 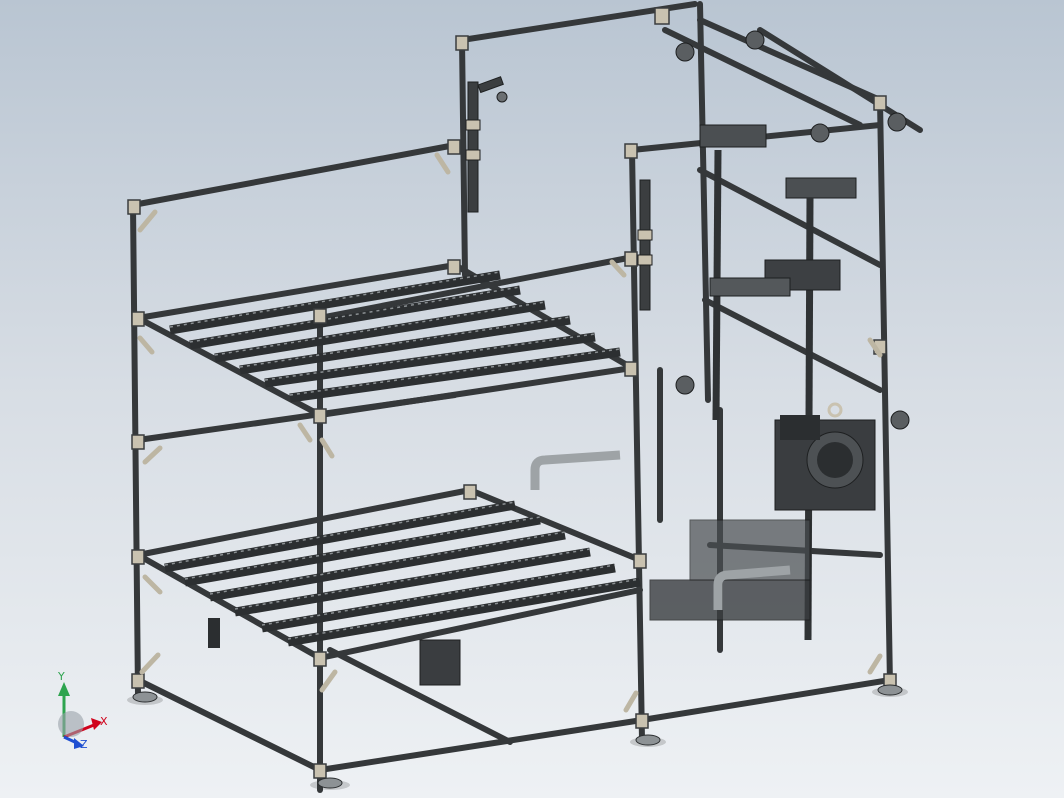 What do you see at coordinates (71, 724) in the screenshot?
I see `triad-origin-icon` at bounding box center [71, 724].